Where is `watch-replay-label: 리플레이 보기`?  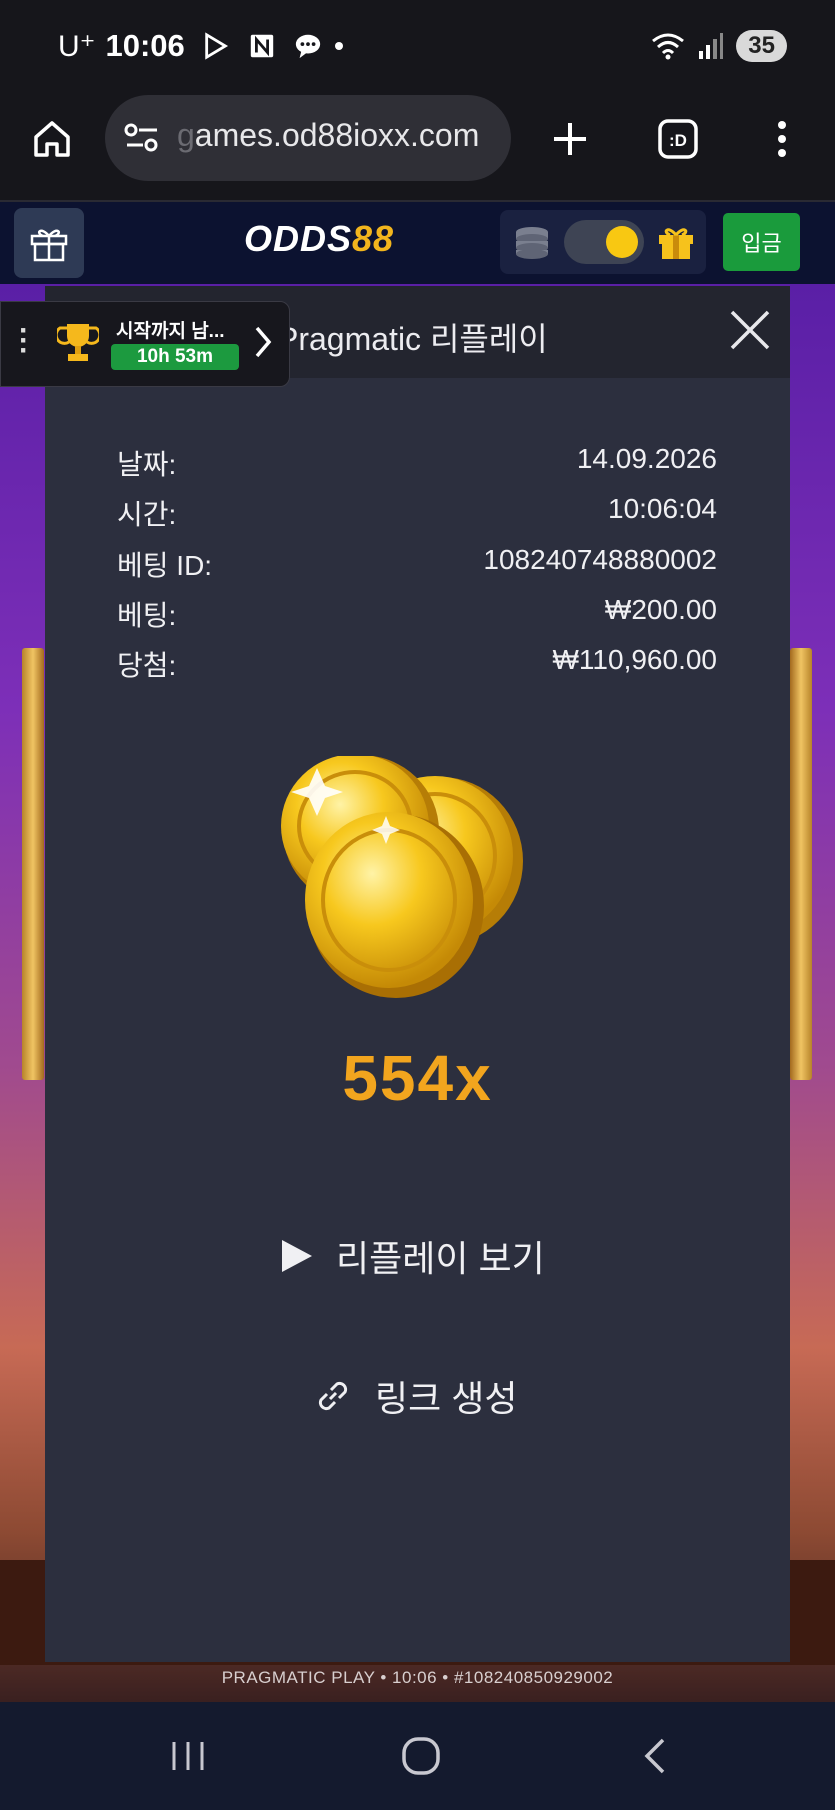
watch-replay-label: 리플레이 보기 is located at coordinates (440, 1258).